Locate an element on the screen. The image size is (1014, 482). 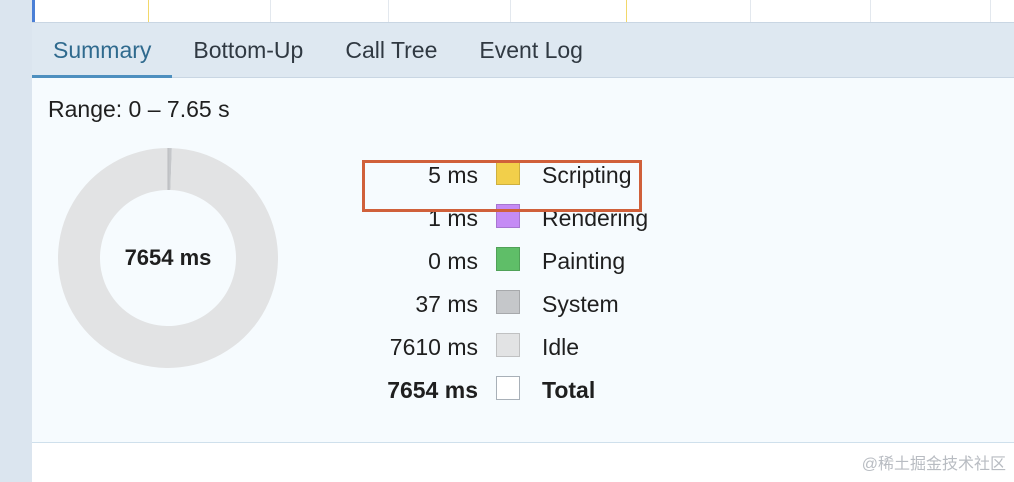
tab-call-tree: Call Tree is located at coordinates (391, 50).